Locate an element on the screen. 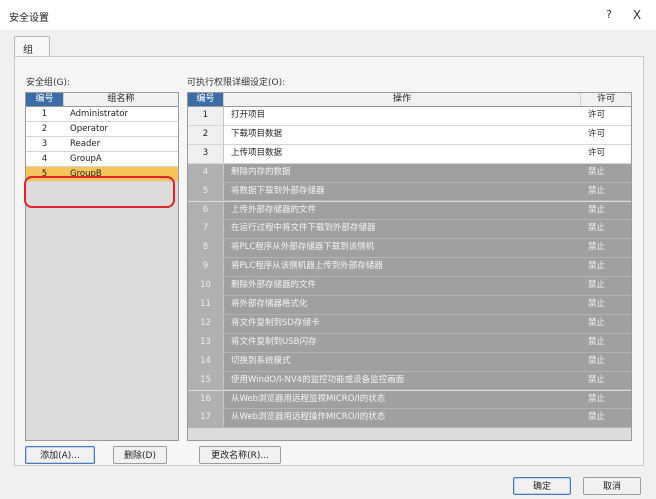 This screenshot has width=656, height=499. permission-row: 10 删除外部存储器的文件 禁止 is located at coordinates (409, 286).